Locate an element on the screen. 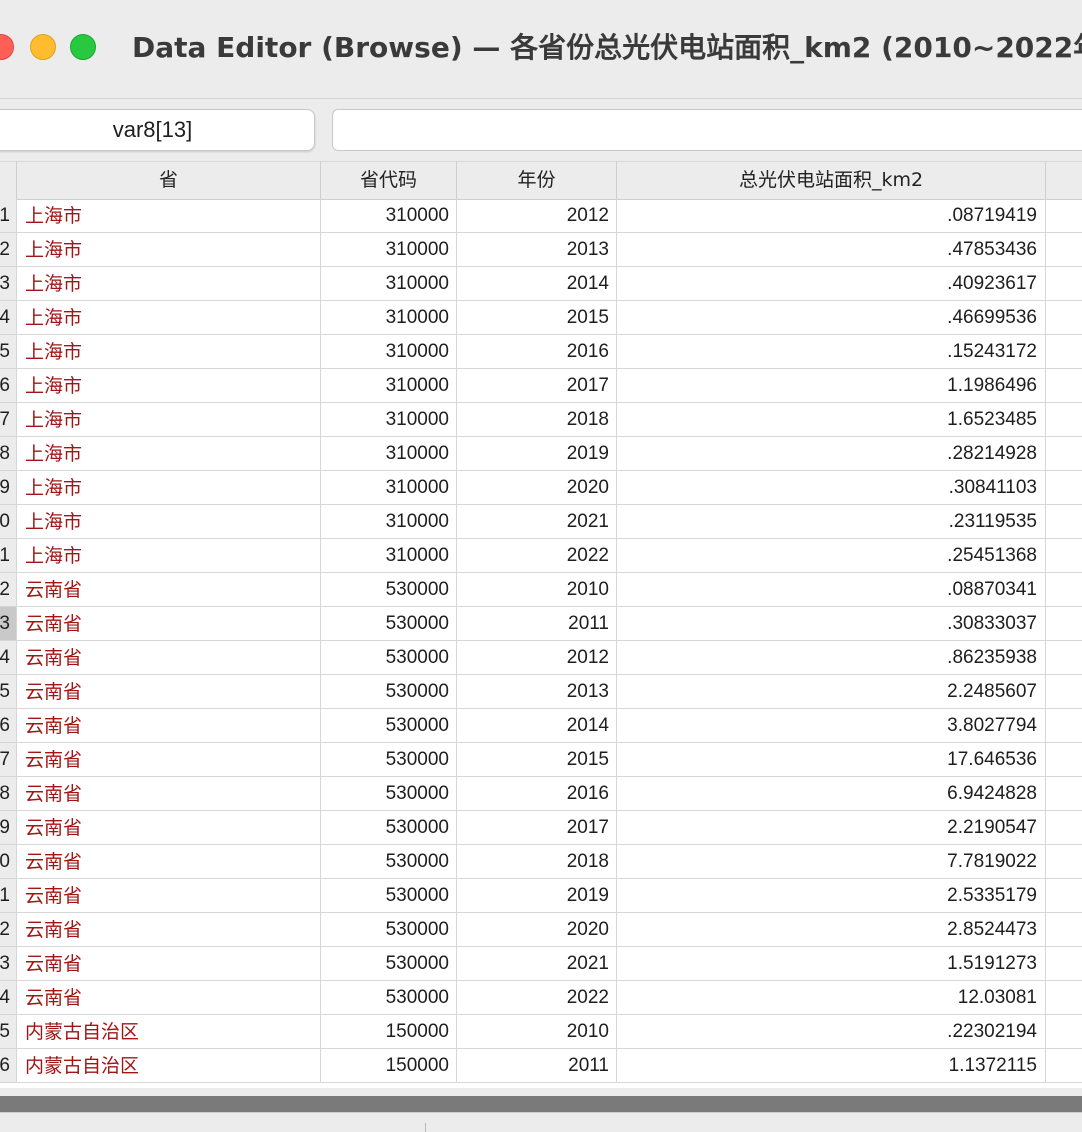 The image size is (1082, 1132). table-row: 3 云南省 530000 2011.30833037 is located at coordinates (541, 624).